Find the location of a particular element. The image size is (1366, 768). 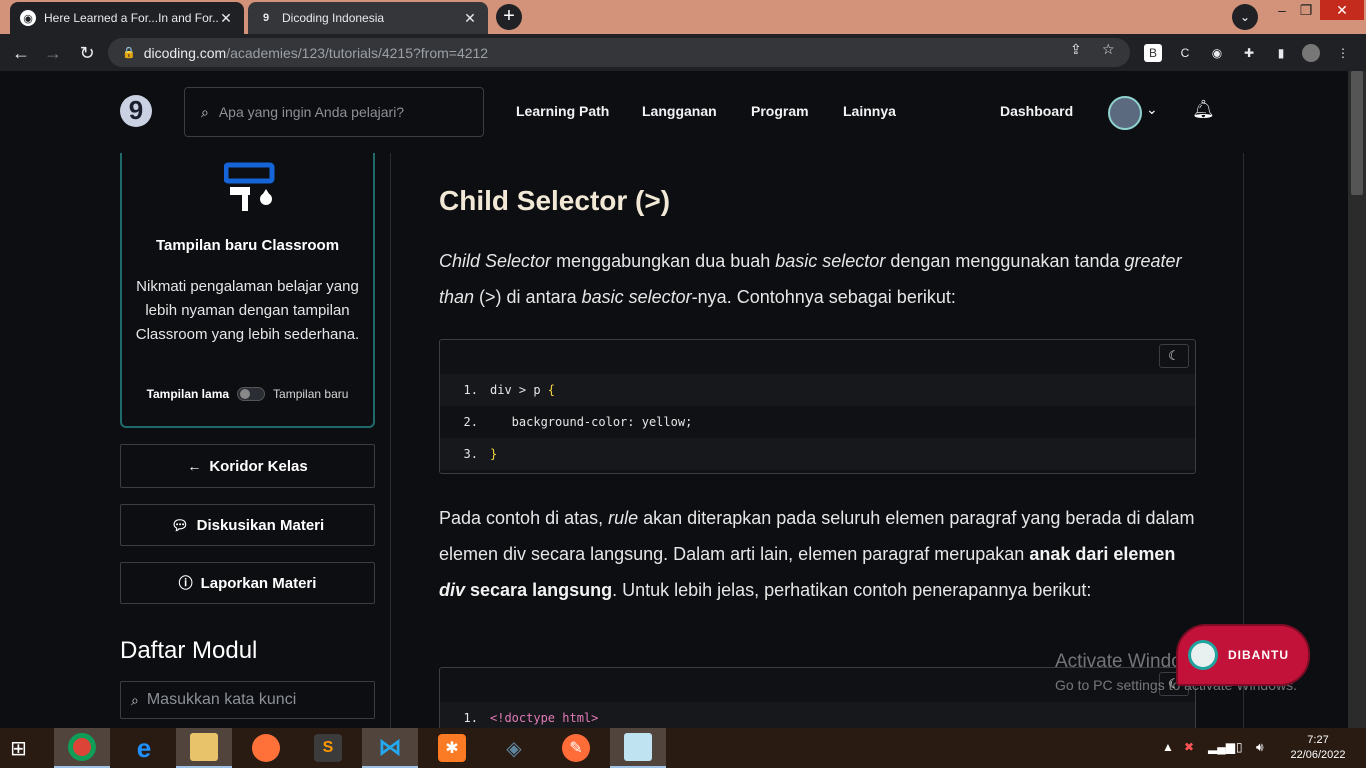

side-panel-icon: ▮ is located at coordinates (1281, 53).